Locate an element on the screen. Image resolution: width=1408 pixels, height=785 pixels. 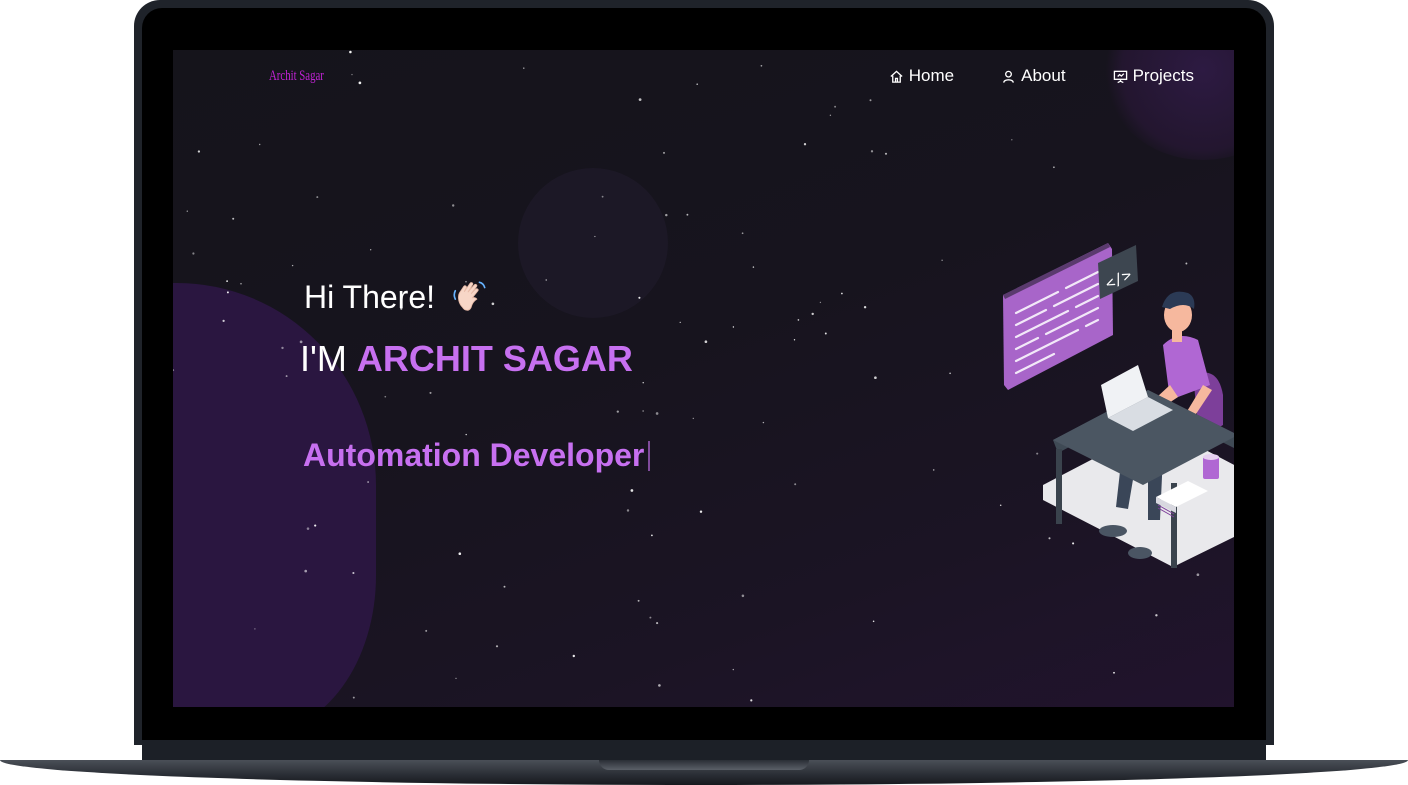
presentation-icon is located at coordinates (1120, 76).